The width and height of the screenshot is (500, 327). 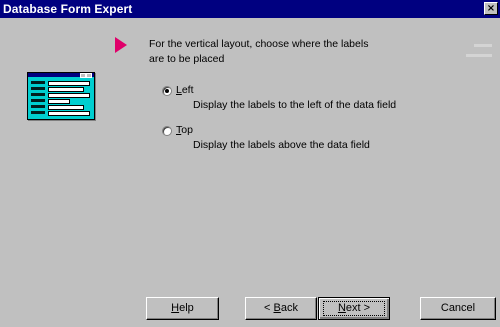 I want to click on help-button: Help, so click(x=182, y=308).